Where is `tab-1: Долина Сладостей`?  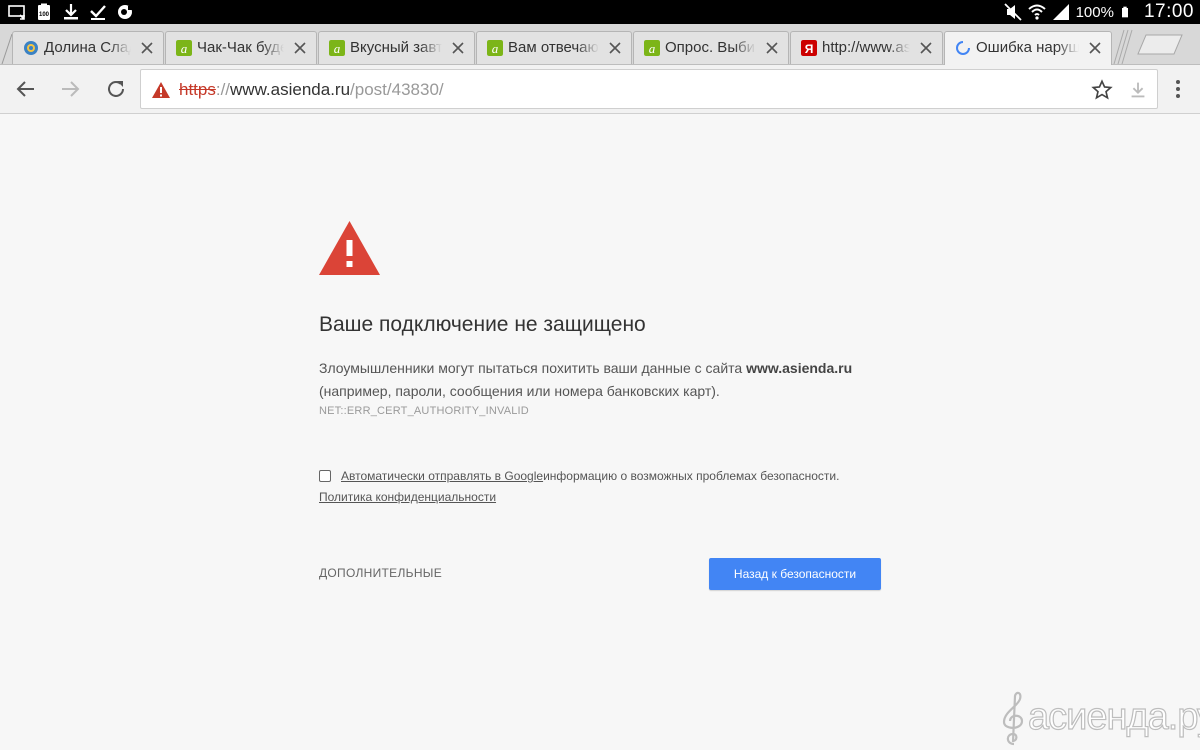 tab-1: Долина Сладостей is located at coordinates (88, 47).